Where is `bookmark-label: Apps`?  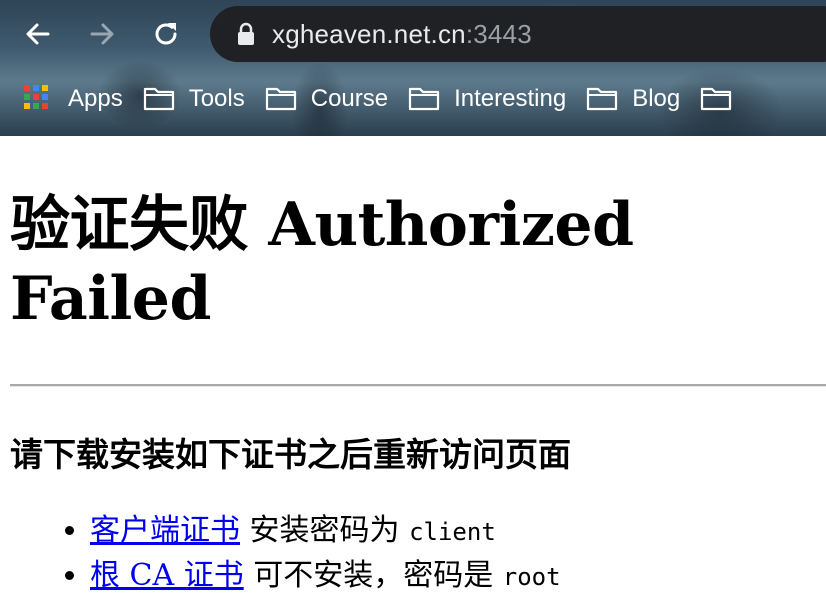 bookmark-label: Apps is located at coordinates (95, 98).